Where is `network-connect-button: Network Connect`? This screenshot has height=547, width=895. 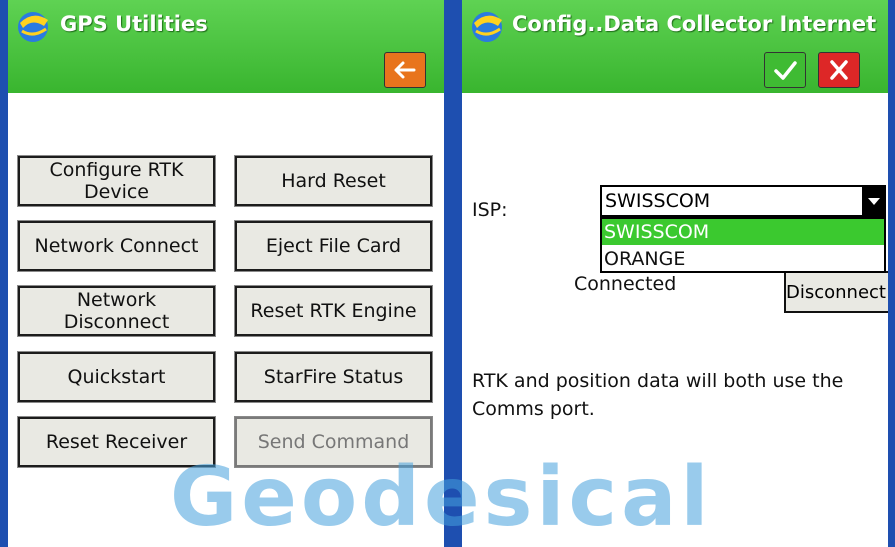
network-connect-button: Network Connect is located at coordinates (116, 246).